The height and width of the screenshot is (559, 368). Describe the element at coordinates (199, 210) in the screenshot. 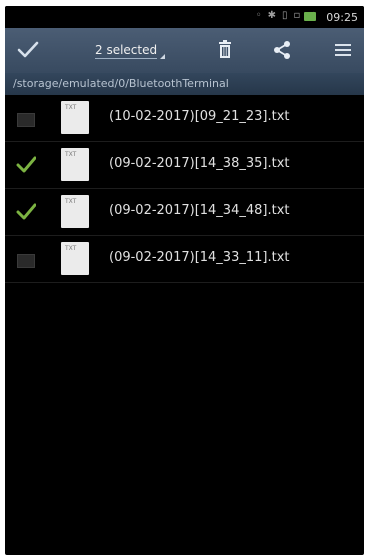

I see `file-name: (09-02-2017)[14_34_48].txt` at that location.